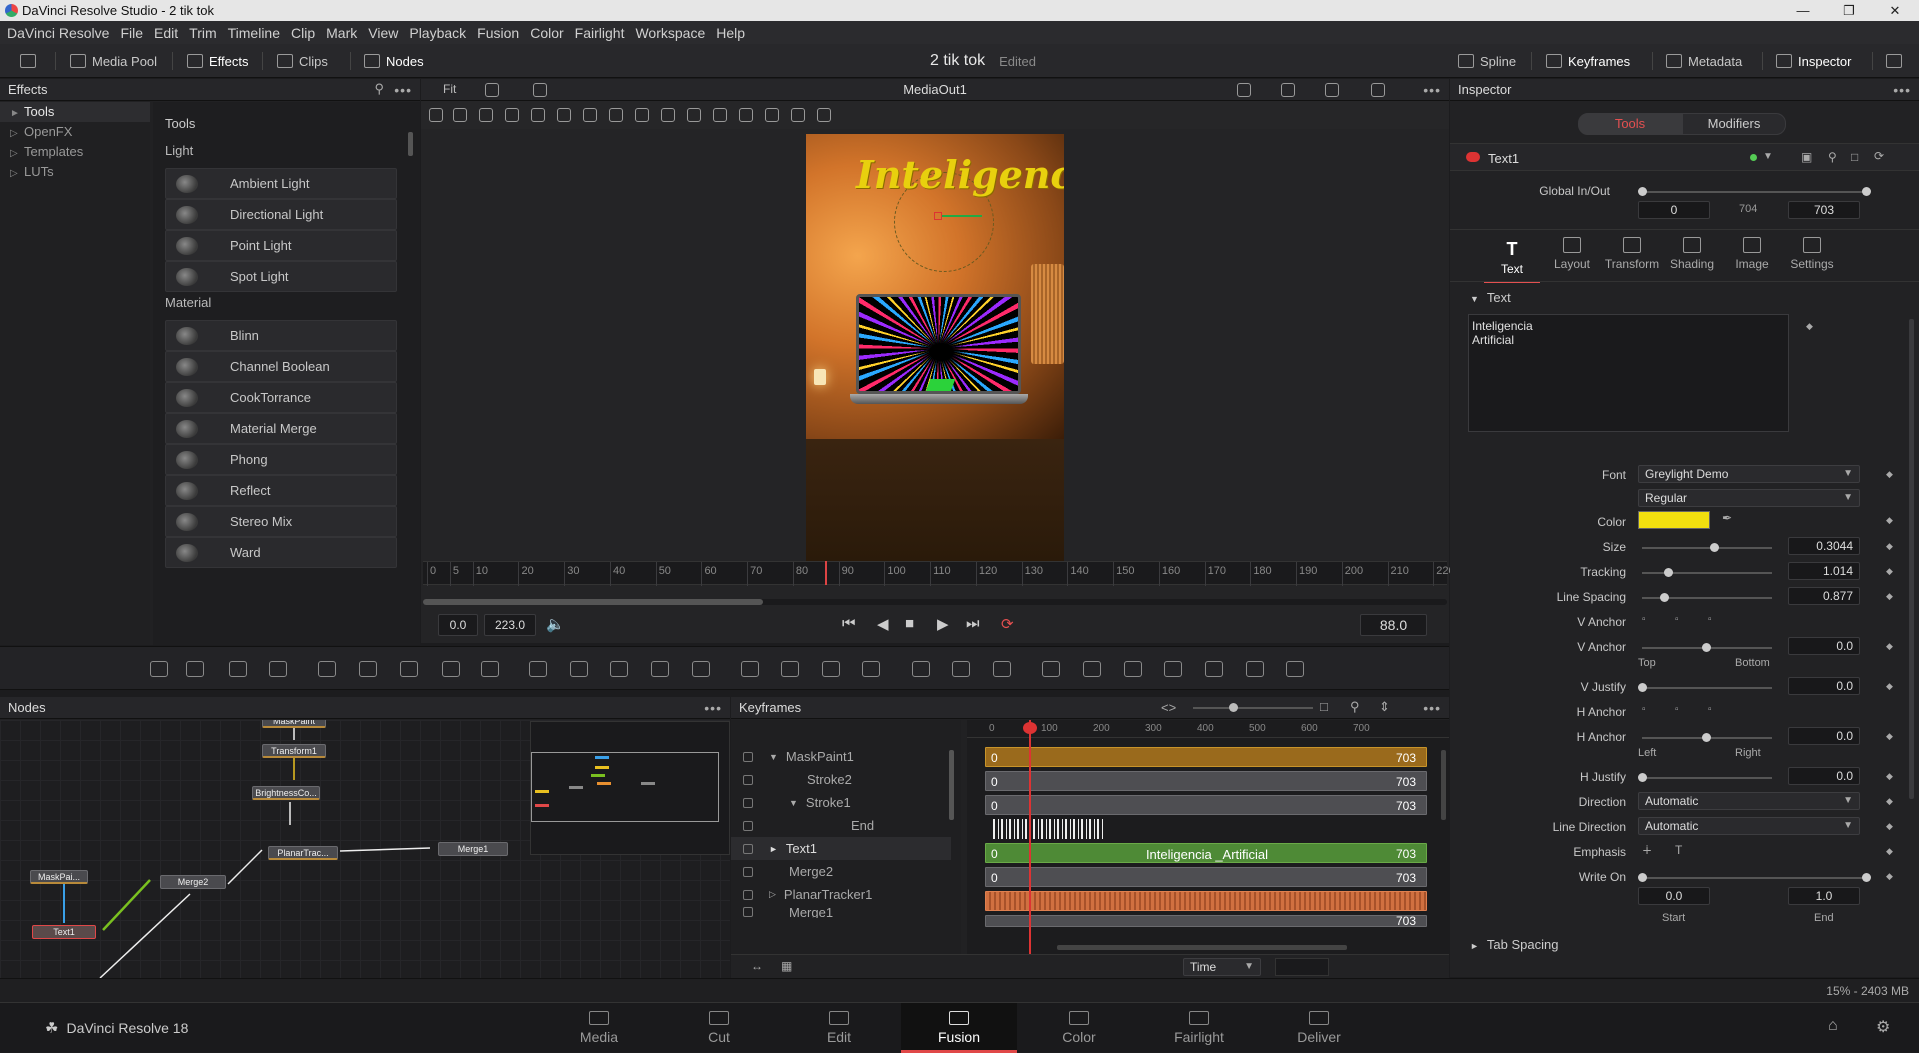 The image size is (1919, 1053). Describe the element at coordinates (668, 115) in the screenshot. I see `line-icon` at that location.